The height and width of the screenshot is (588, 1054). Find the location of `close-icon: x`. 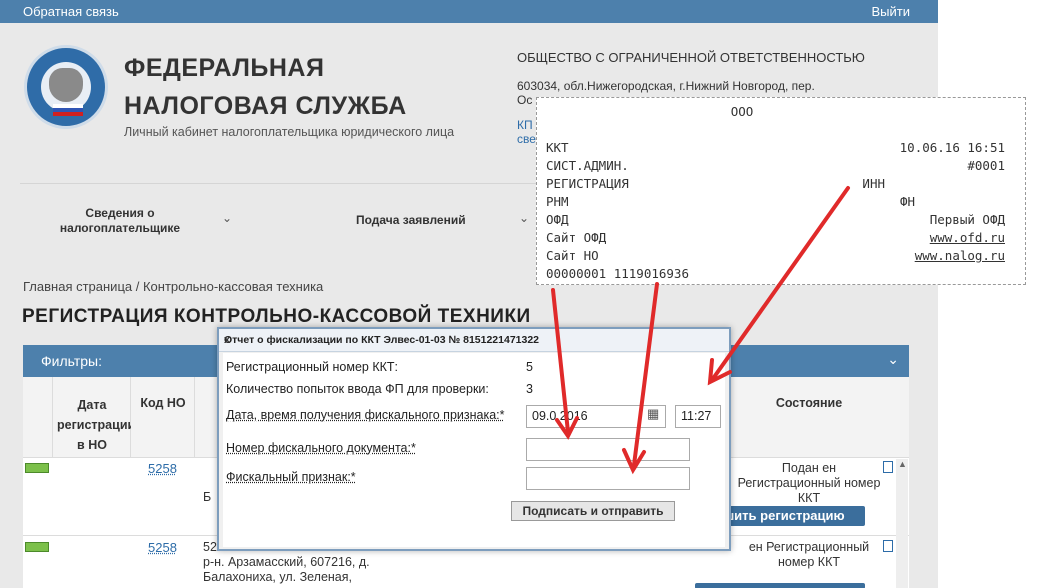

close-icon: x is located at coordinates (393, 340).